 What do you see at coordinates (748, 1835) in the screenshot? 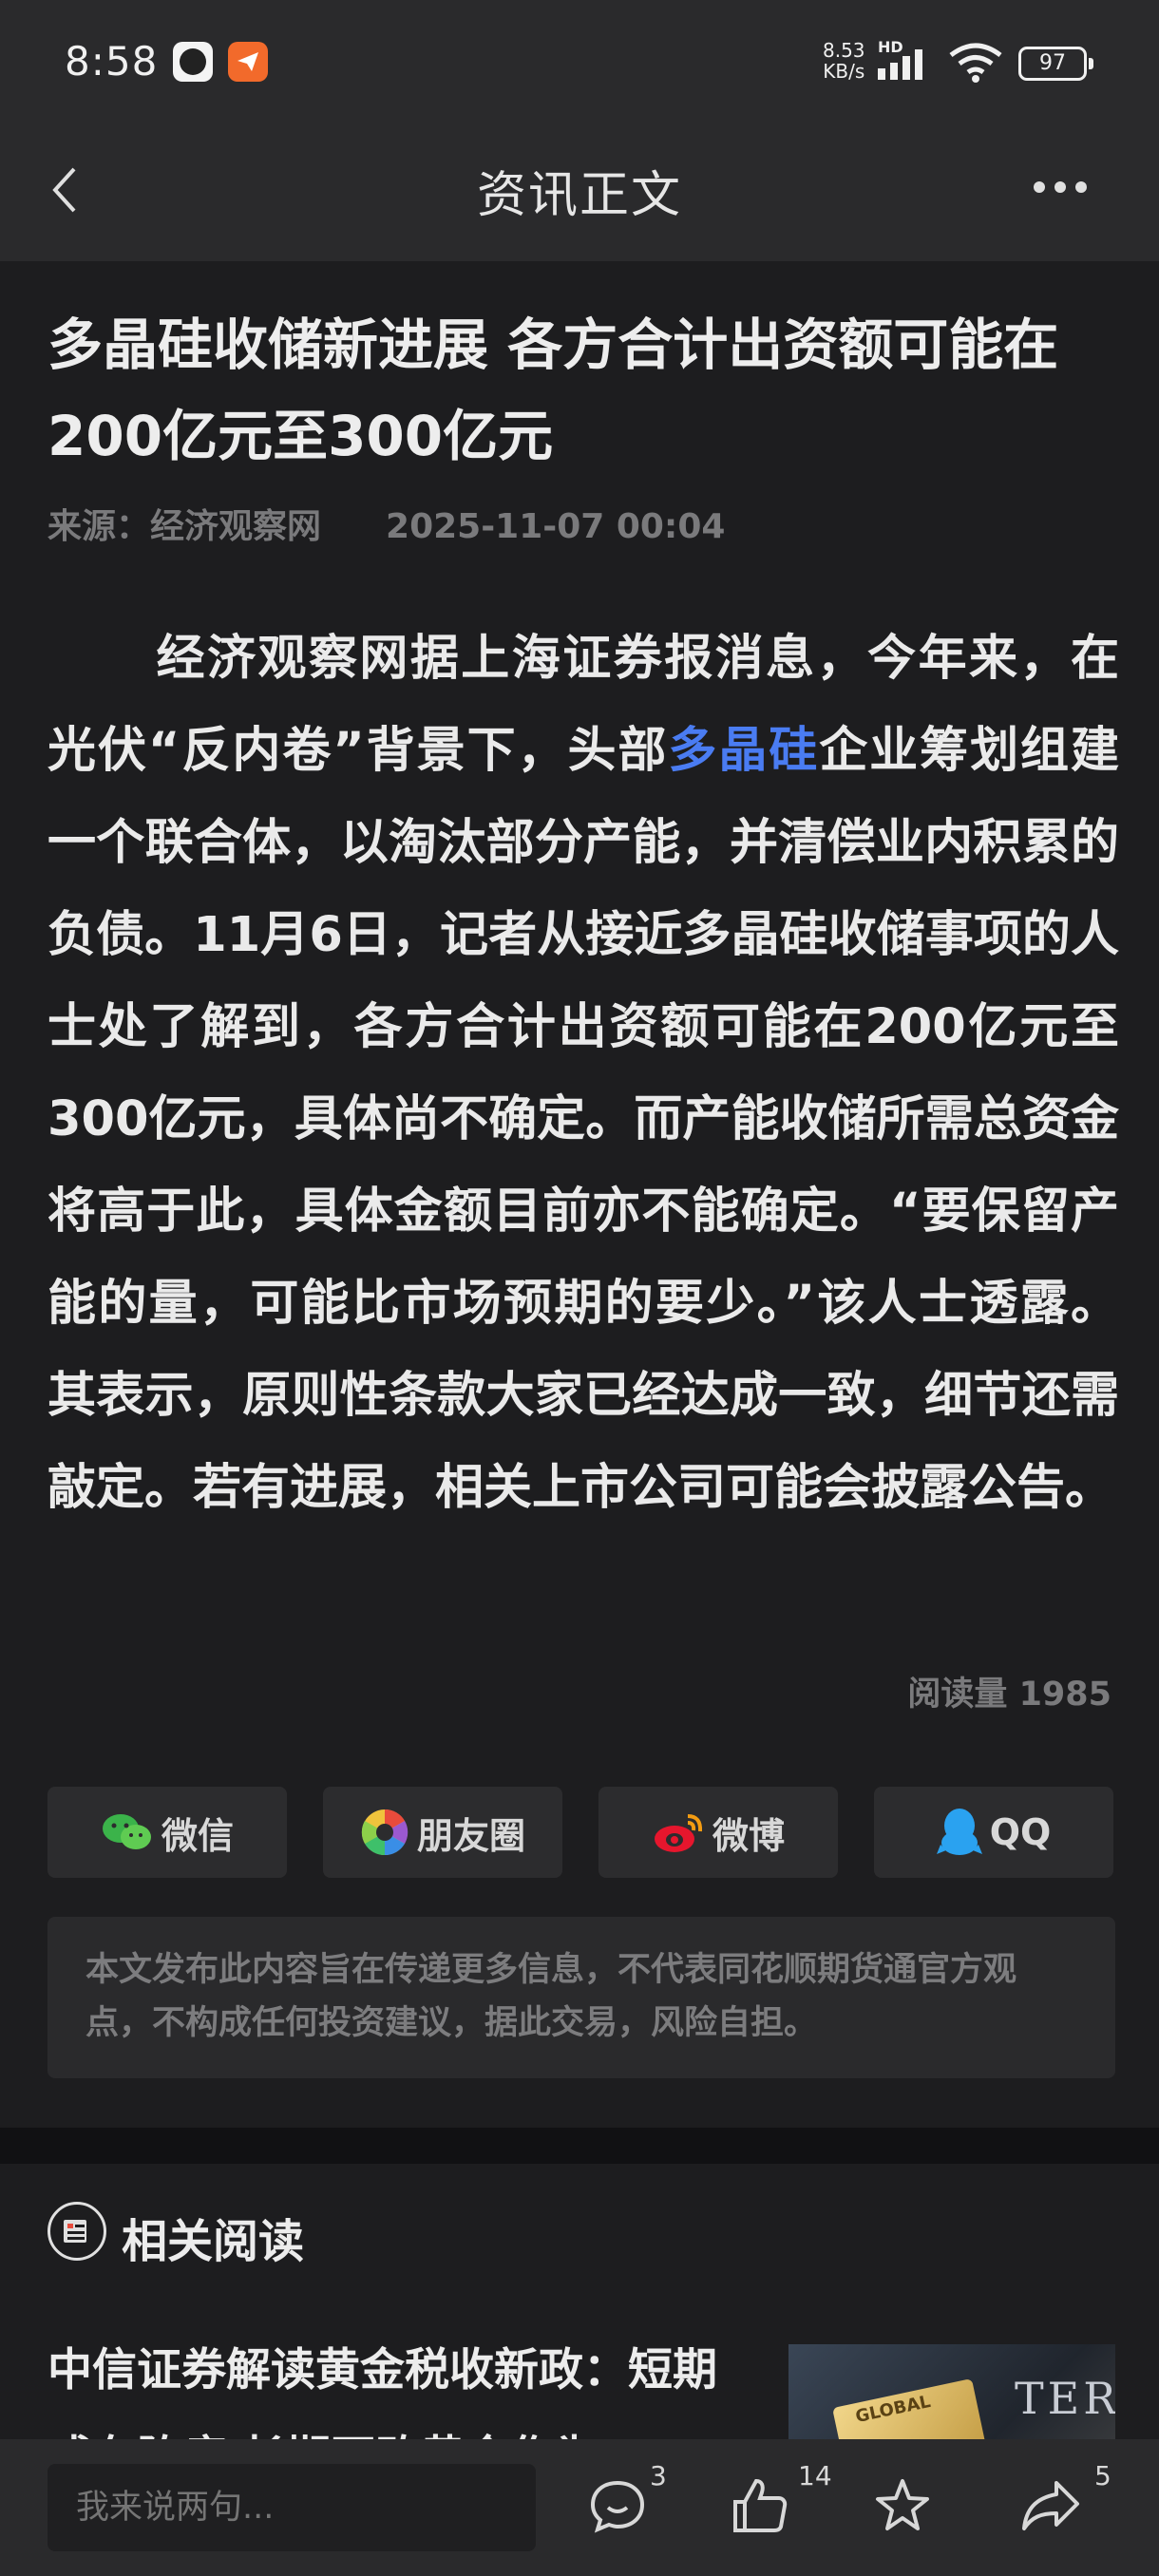
I see `share-weibo-label: 微博` at bounding box center [748, 1835].